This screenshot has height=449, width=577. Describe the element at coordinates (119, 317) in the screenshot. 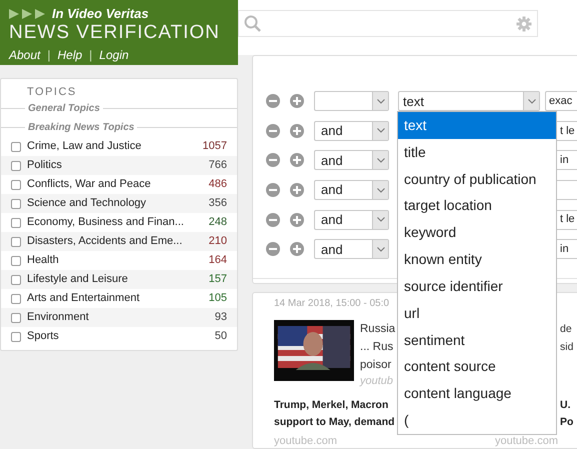

I see `topic-row: Environment 93` at that location.